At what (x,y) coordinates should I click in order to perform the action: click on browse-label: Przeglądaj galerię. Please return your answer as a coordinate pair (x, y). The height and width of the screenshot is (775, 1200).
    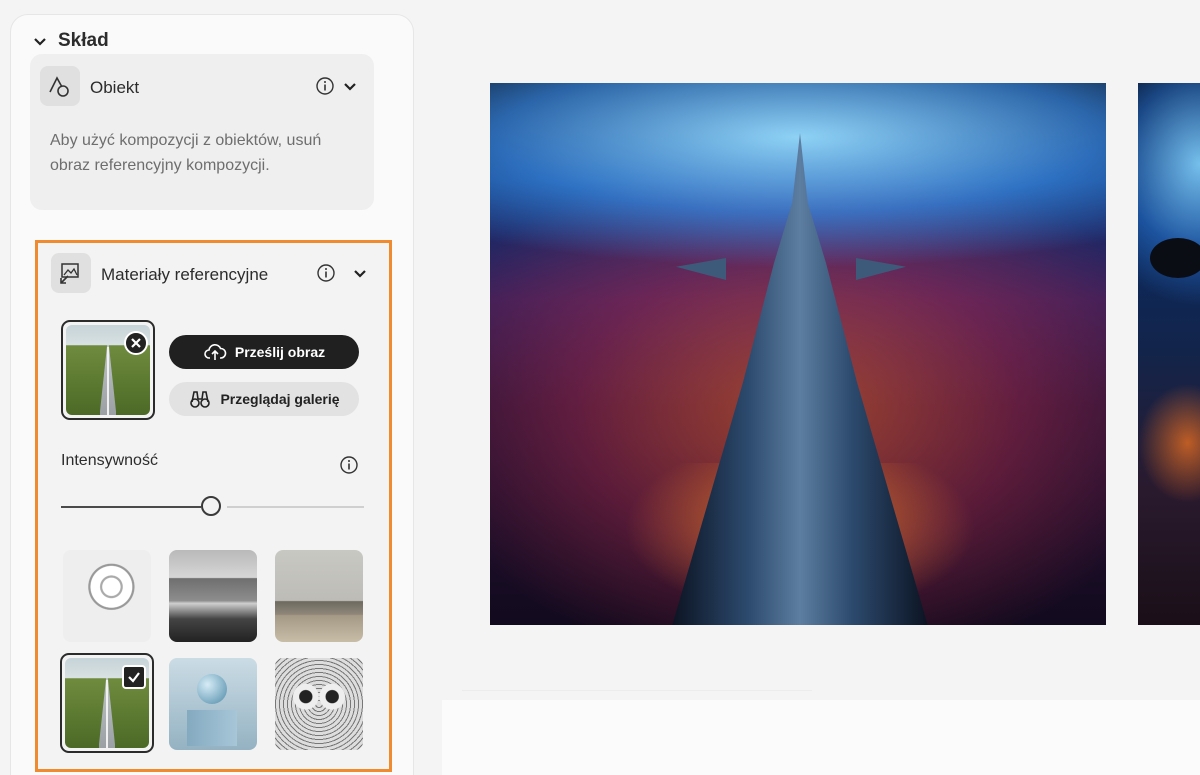
    Looking at the image, I should click on (280, 399).